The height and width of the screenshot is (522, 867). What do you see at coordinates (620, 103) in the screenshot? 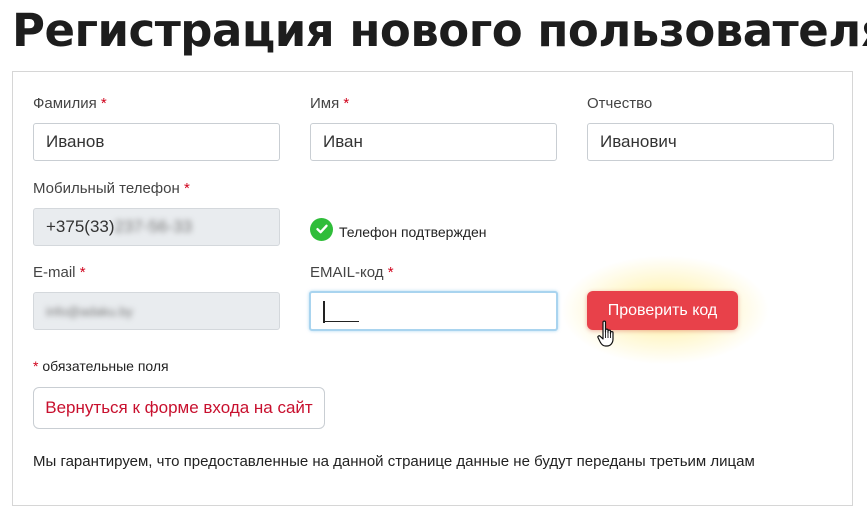
I see `middle-name-label: Отчество` at bounding box center [620, 103].